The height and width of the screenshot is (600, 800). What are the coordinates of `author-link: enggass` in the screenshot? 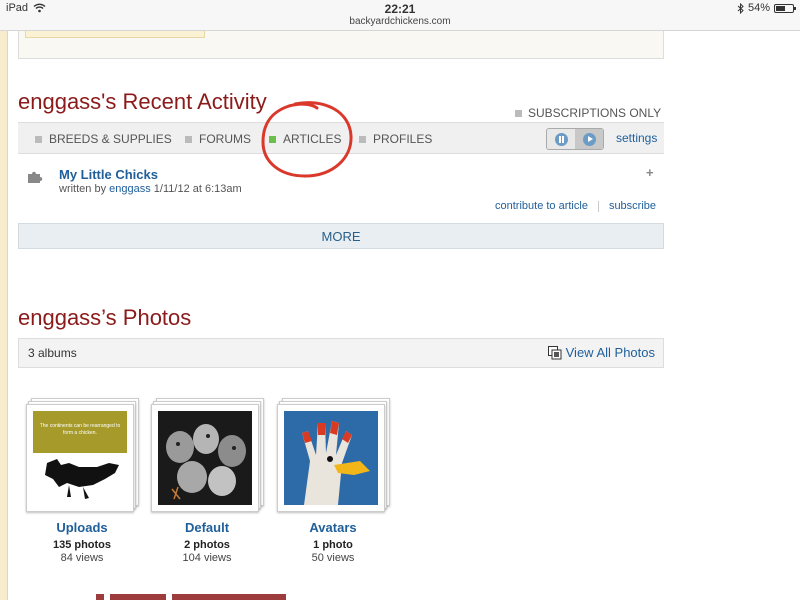 It's located at (130, 189).